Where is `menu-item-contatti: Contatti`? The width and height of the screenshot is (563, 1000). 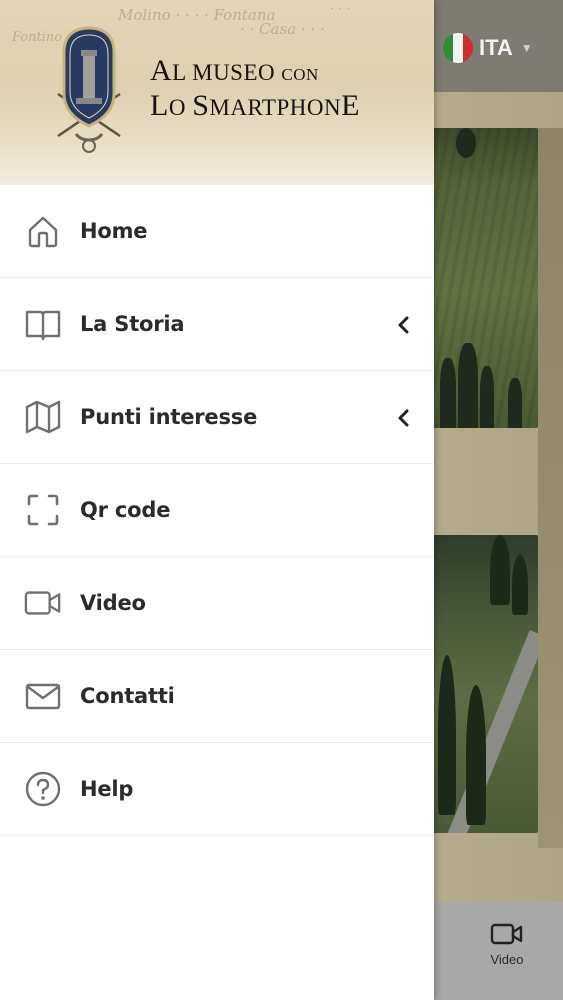 menu-item-contatti: Contatti is located at coordinates (217, 696).